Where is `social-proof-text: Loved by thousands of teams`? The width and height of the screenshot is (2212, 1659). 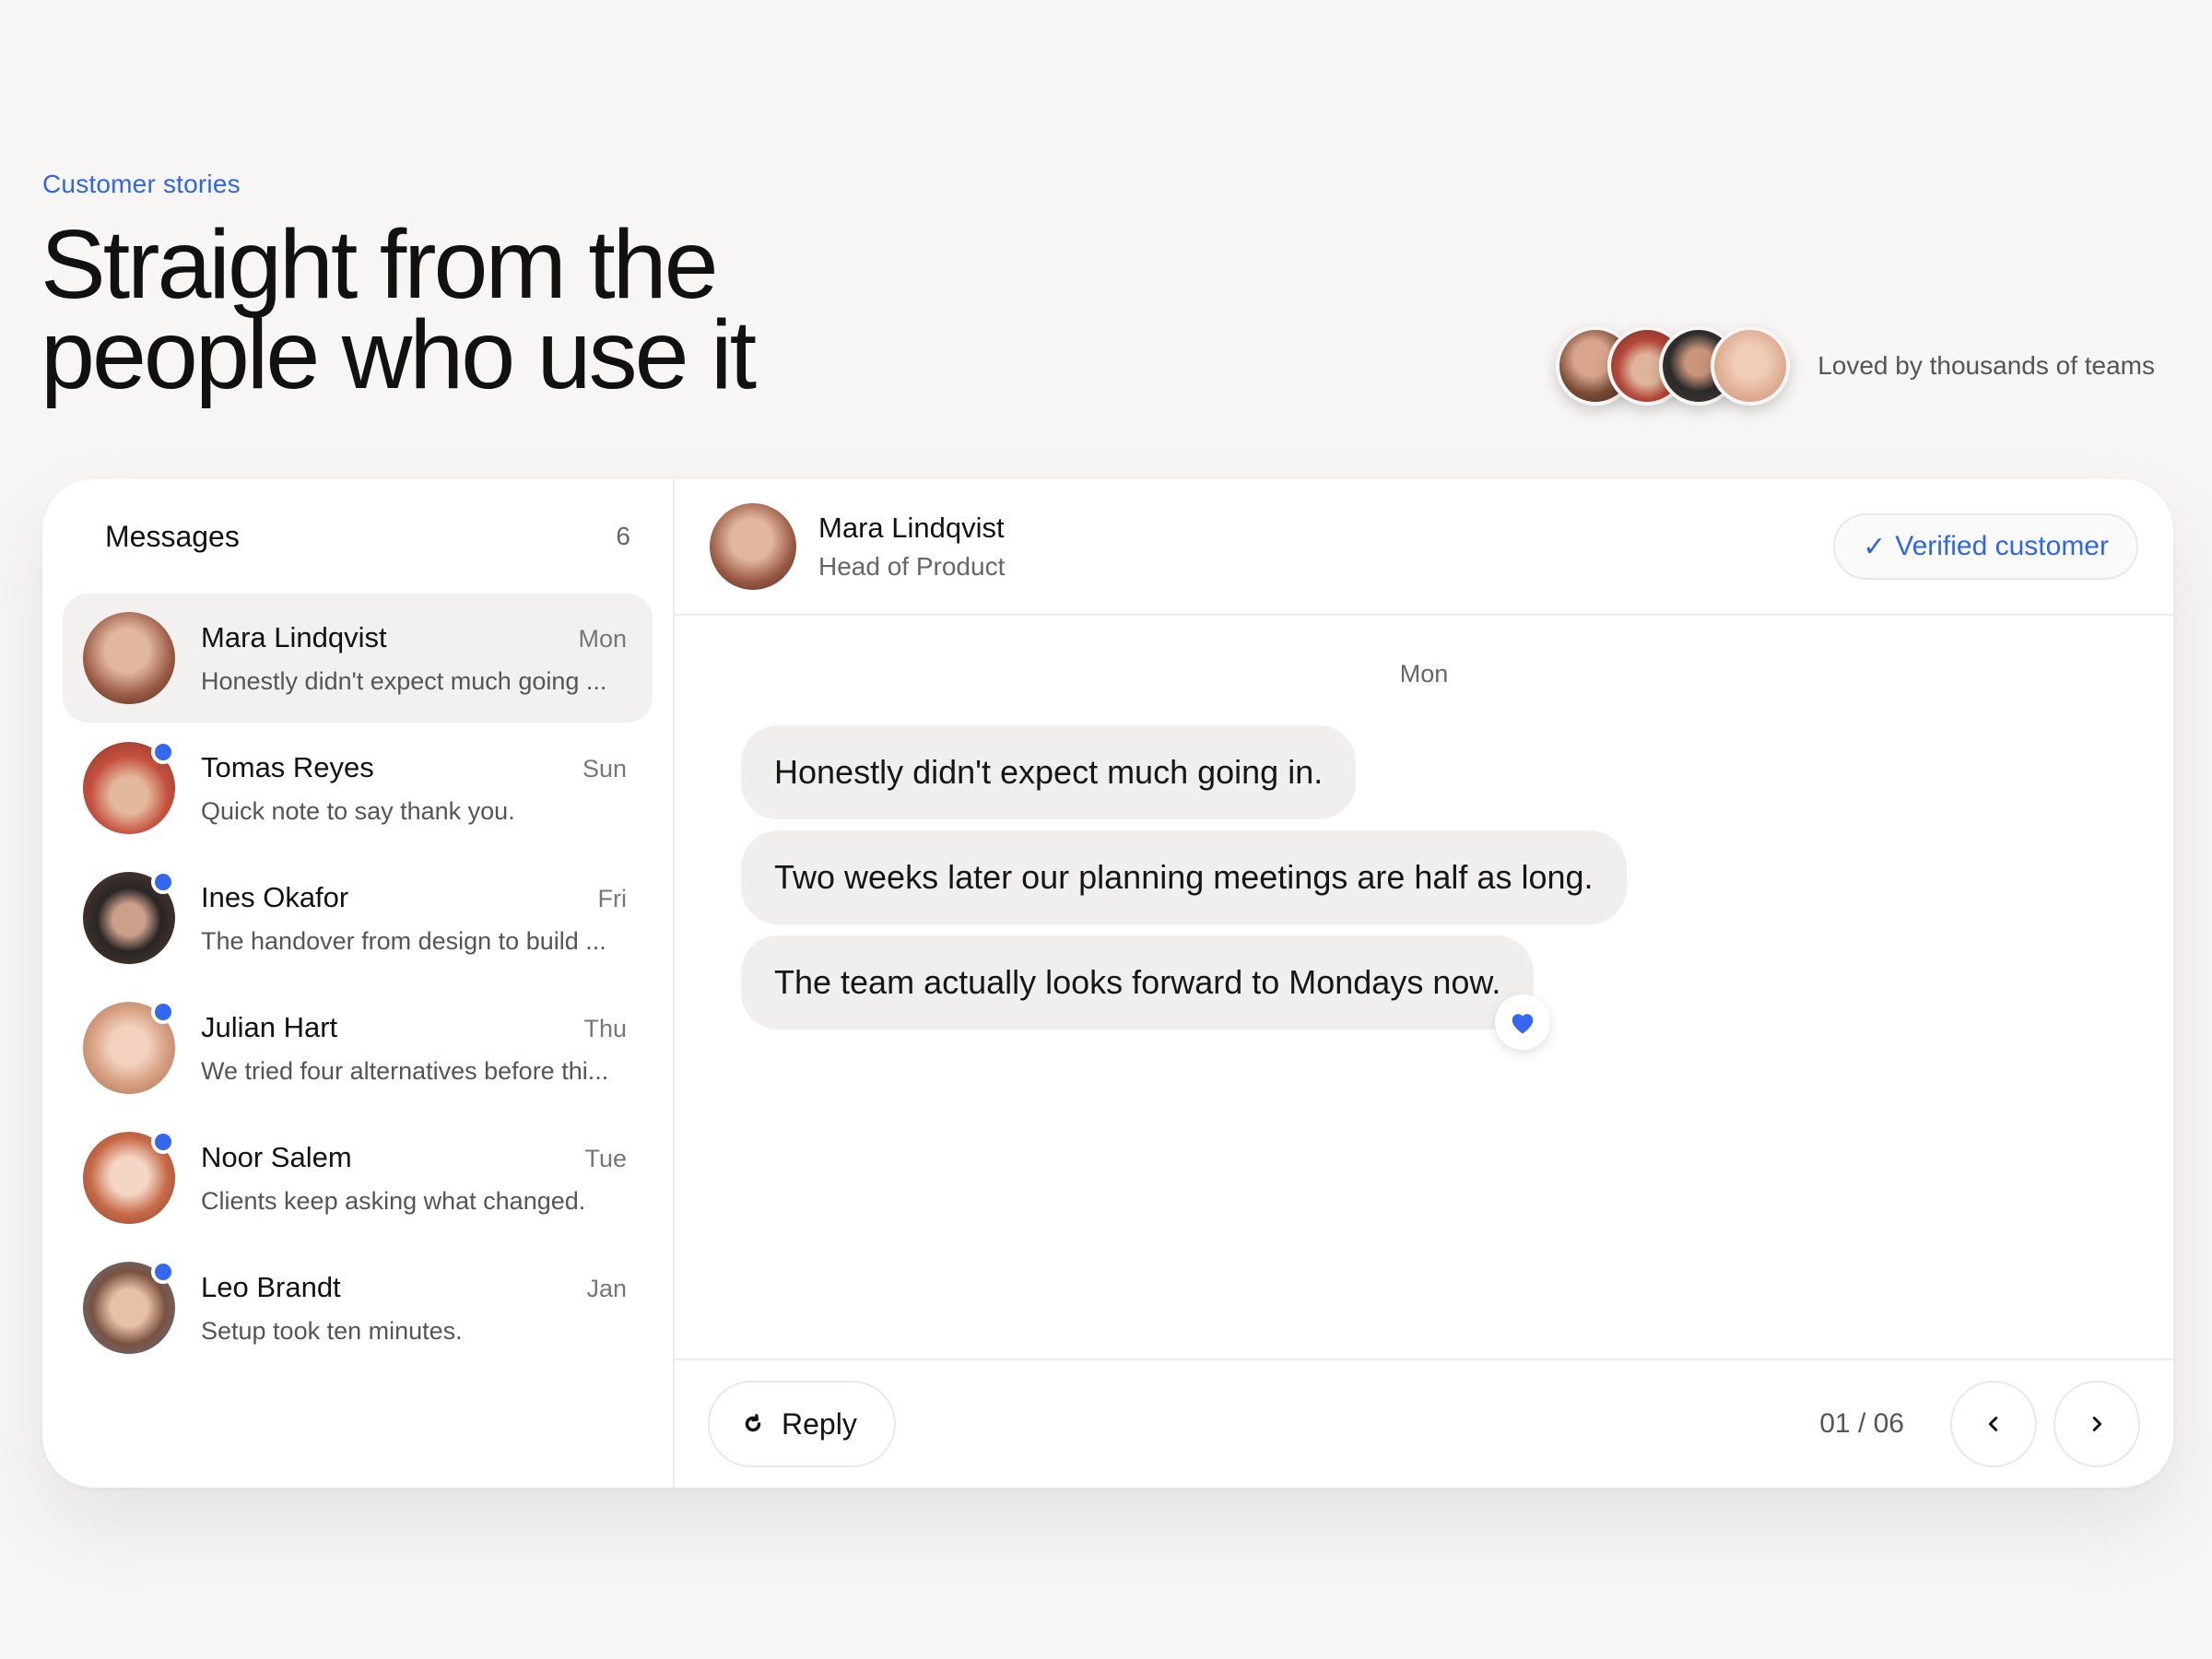 social-proof-text: Loved by thousands of teams is located at coordinates (1986, 365).